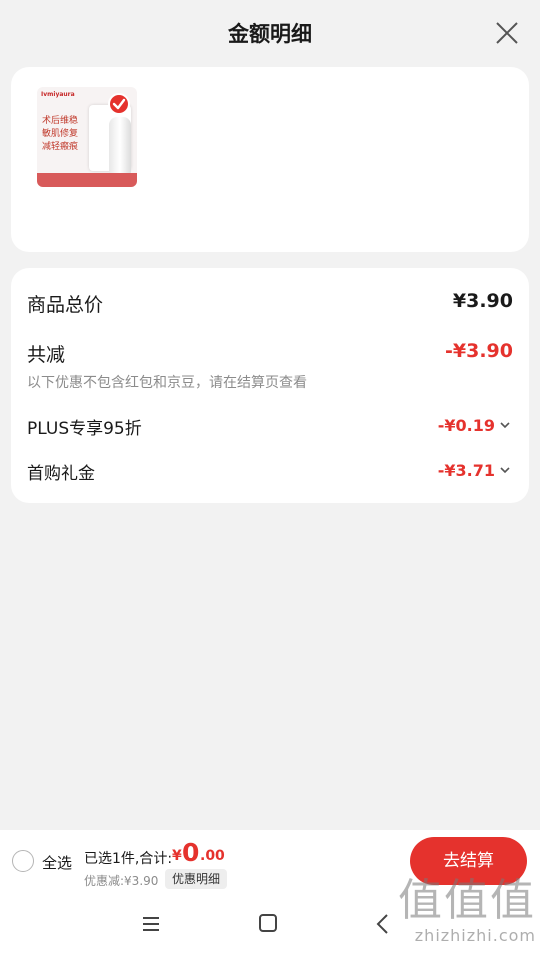  What do you see at coordinates (212, 856) in the screenshot?
I see `total-amount-dec: .00` at bounding box center [212, 856].